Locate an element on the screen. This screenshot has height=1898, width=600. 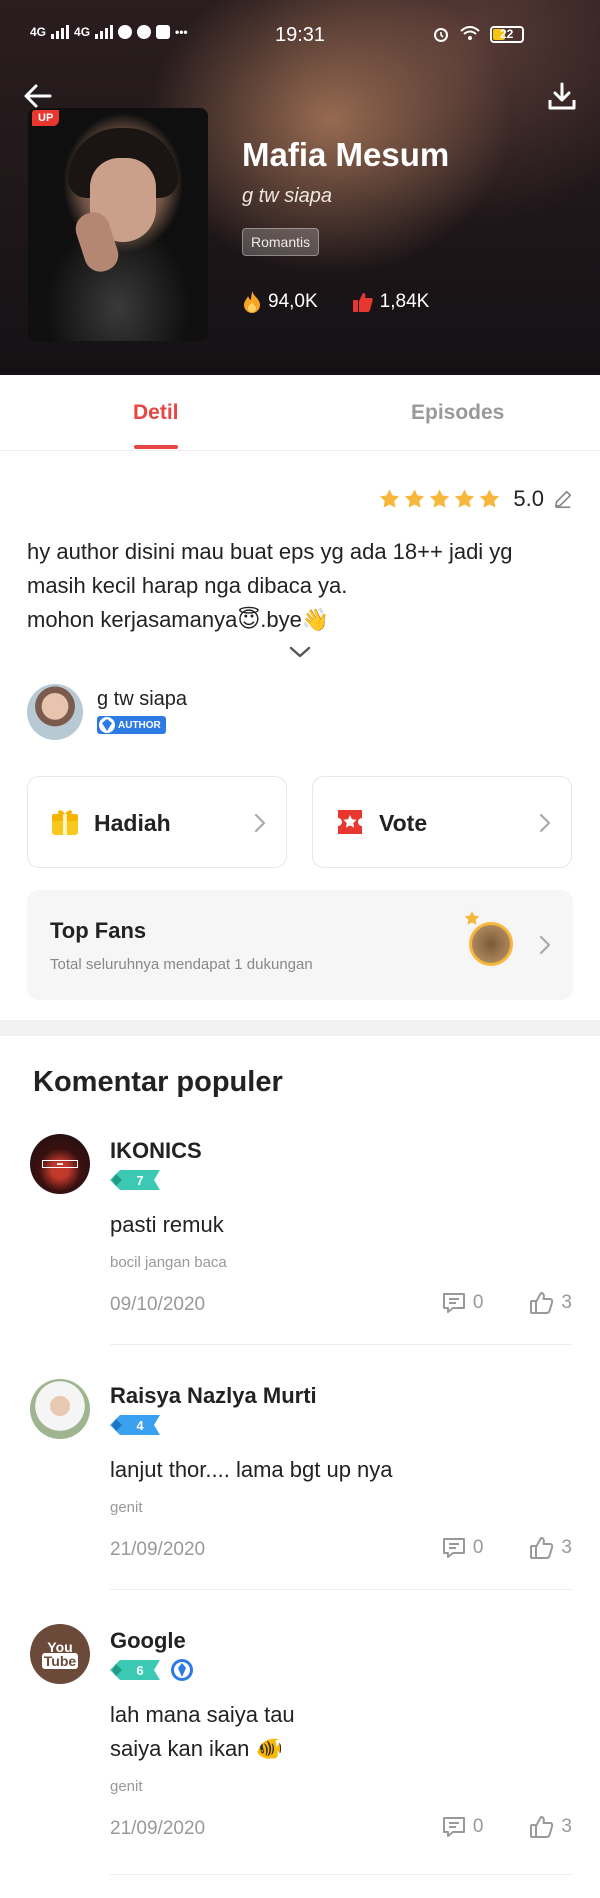
section-divider is located at coordinates (300, 1028).